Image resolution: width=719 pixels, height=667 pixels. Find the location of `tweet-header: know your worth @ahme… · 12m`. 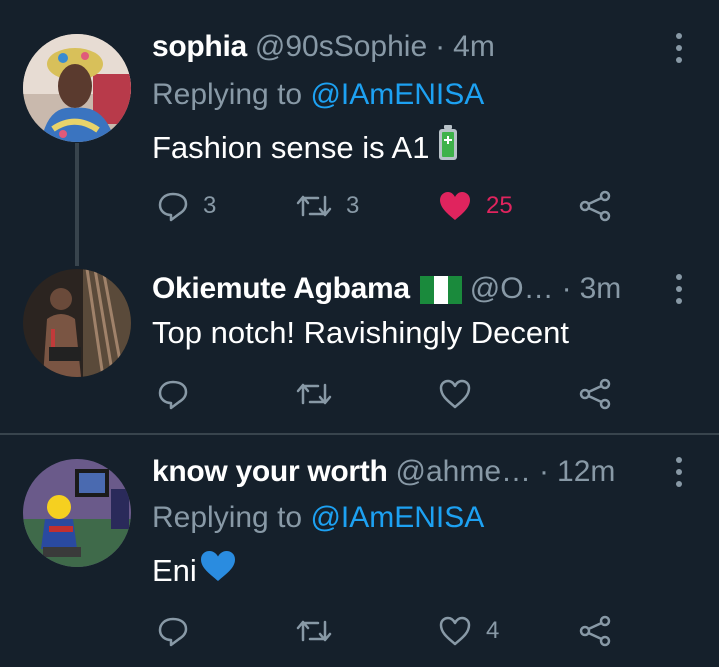

tweet-header: know your worth @ahme… · 12m is located at coordinates (405, 472).